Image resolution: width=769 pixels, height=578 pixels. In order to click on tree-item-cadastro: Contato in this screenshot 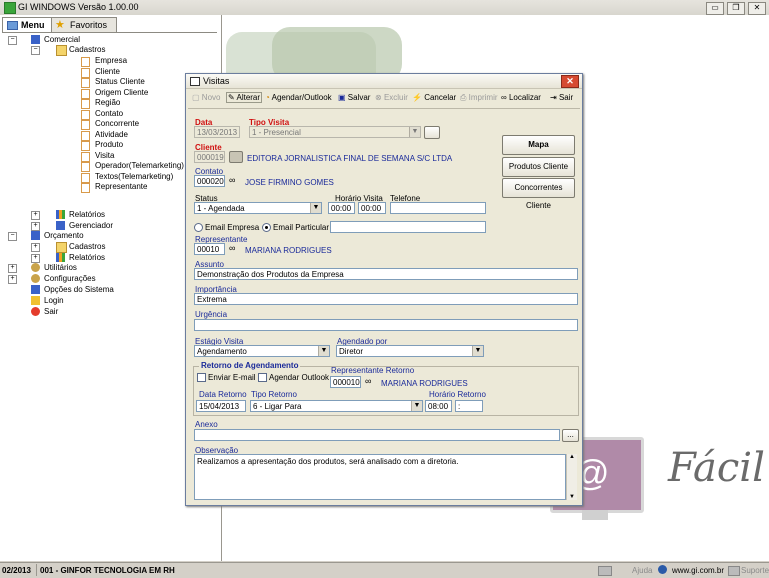, I will do `click(109, 114)`.